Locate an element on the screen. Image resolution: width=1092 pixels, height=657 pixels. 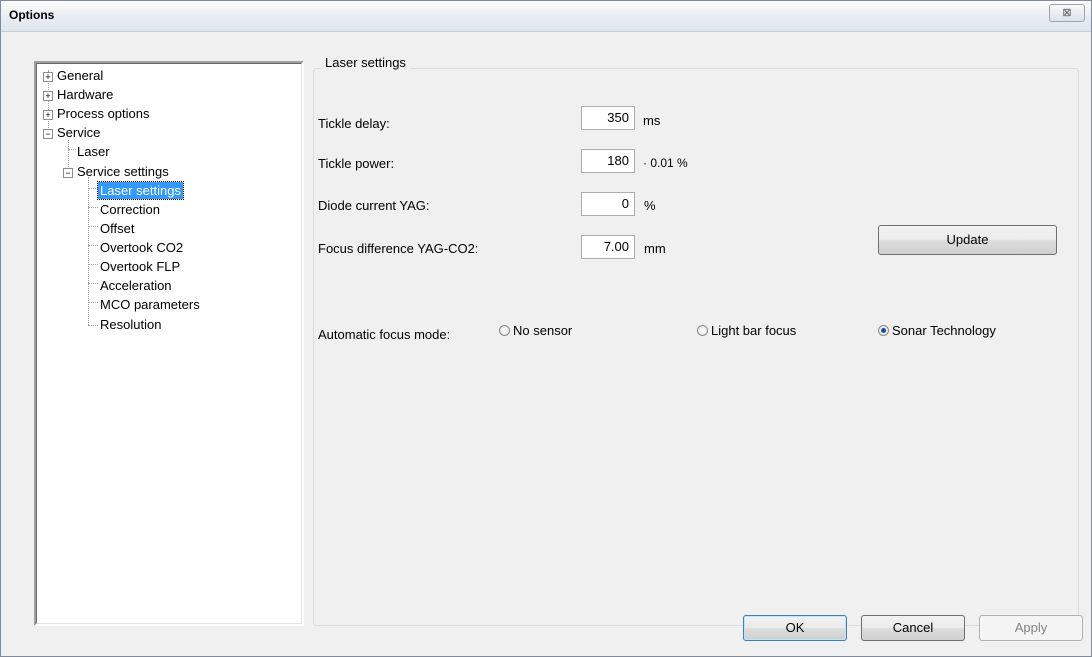
tree-item-resolution: Resolution is located at coordinates (130, 324).